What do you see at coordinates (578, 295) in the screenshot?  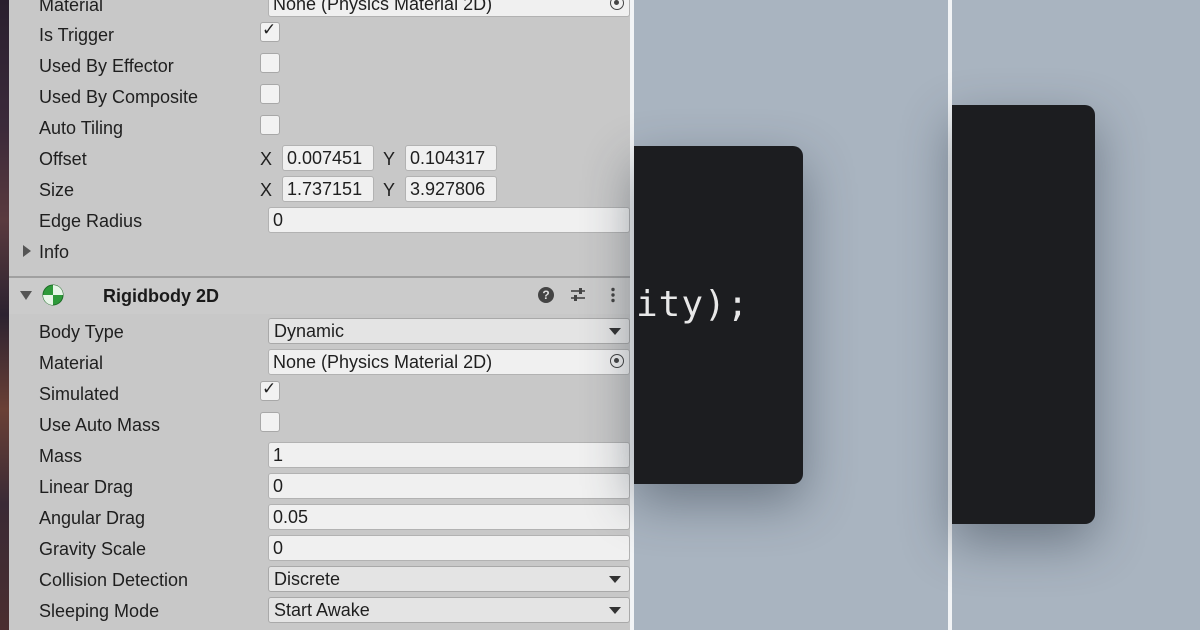 I see `preset-sliders-icon` at bounding box center [578, 295].